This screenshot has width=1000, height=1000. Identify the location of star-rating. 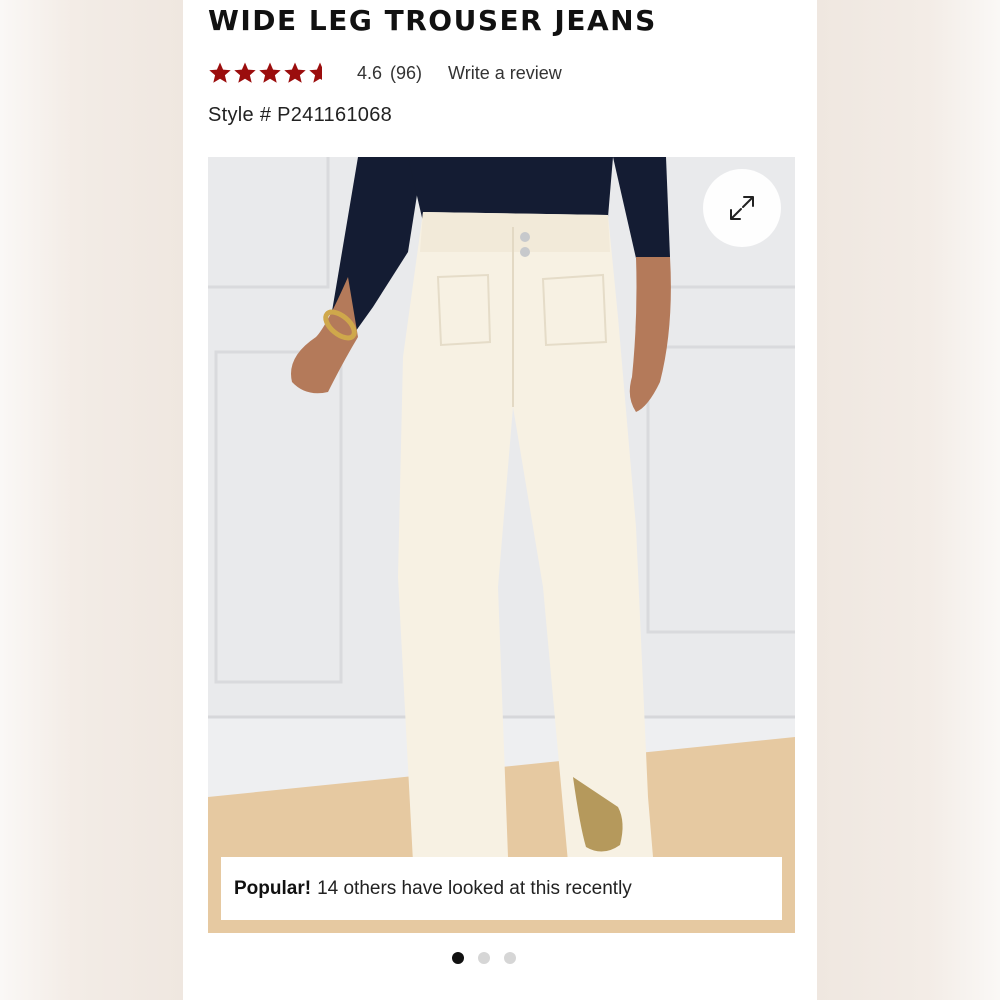
(270, 73).